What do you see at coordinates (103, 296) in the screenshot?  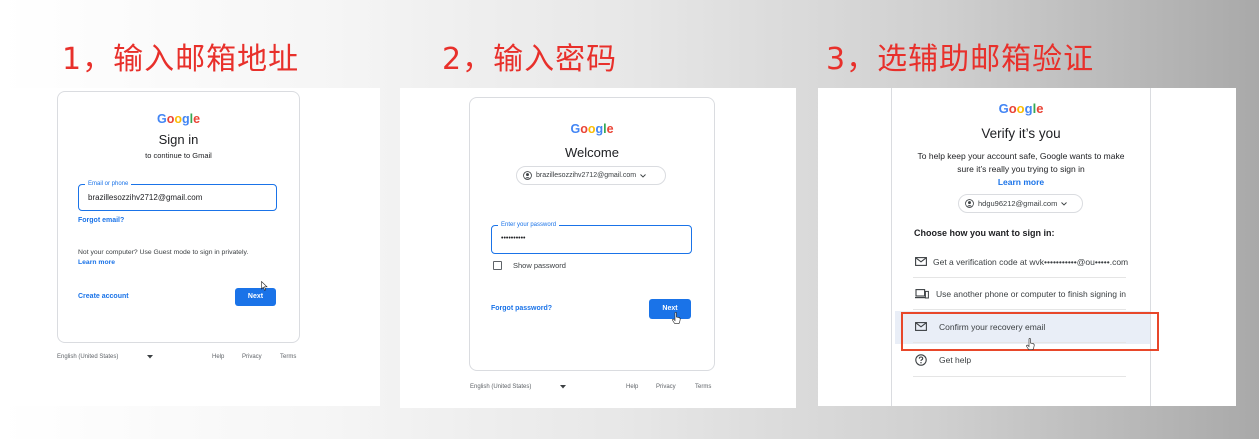 I see `create-account-link: Create account` at bounding box center [103, 296].